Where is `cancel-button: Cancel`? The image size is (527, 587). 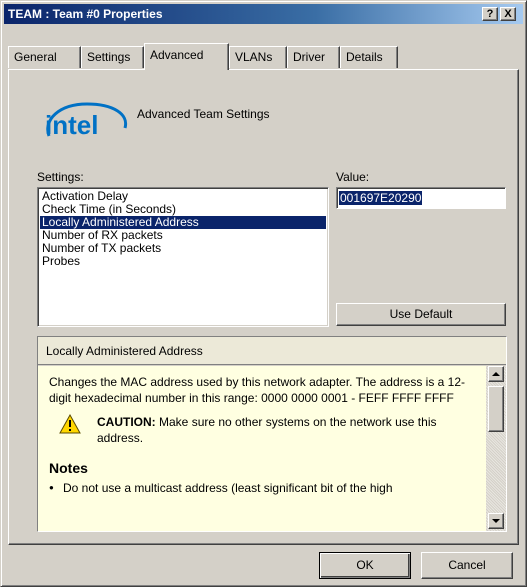
cancel-button: Cancel is located at coordinates (467, 565).